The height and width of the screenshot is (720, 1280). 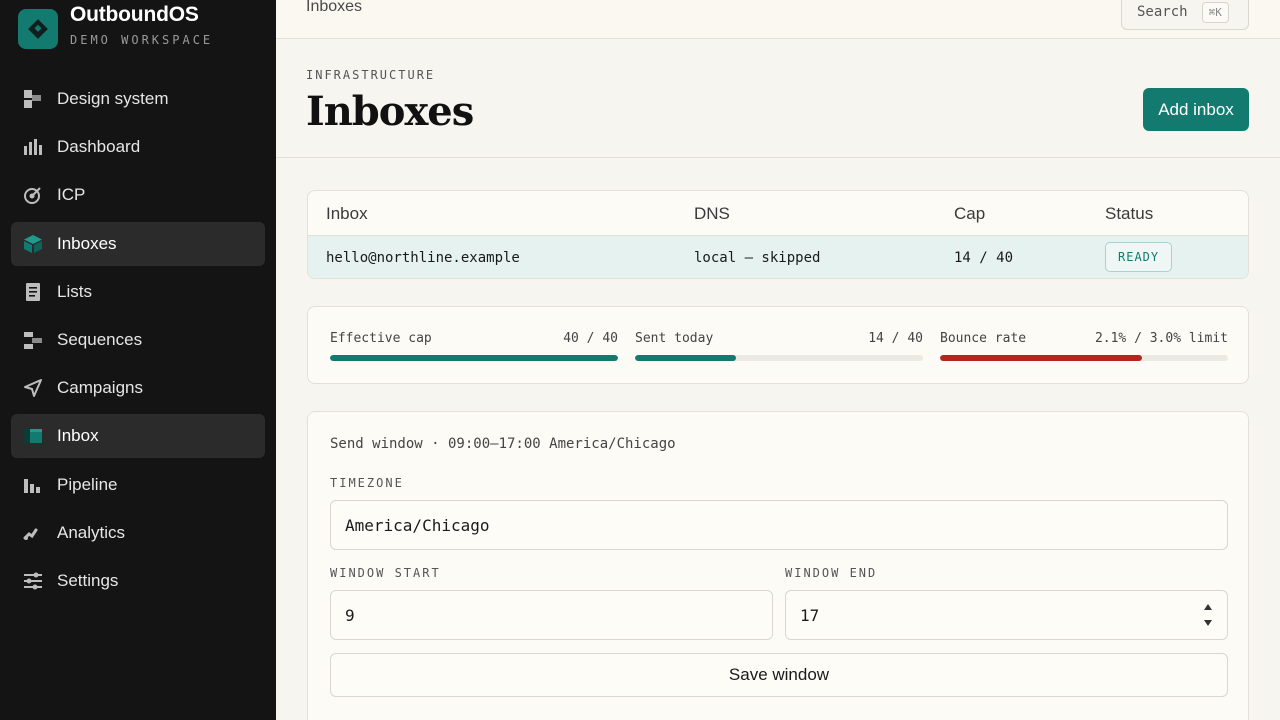 What do you see at coordinates (1208, 607) in the screenshot?
I see `stepper-up-icon` at bounding box center [1208, 607].